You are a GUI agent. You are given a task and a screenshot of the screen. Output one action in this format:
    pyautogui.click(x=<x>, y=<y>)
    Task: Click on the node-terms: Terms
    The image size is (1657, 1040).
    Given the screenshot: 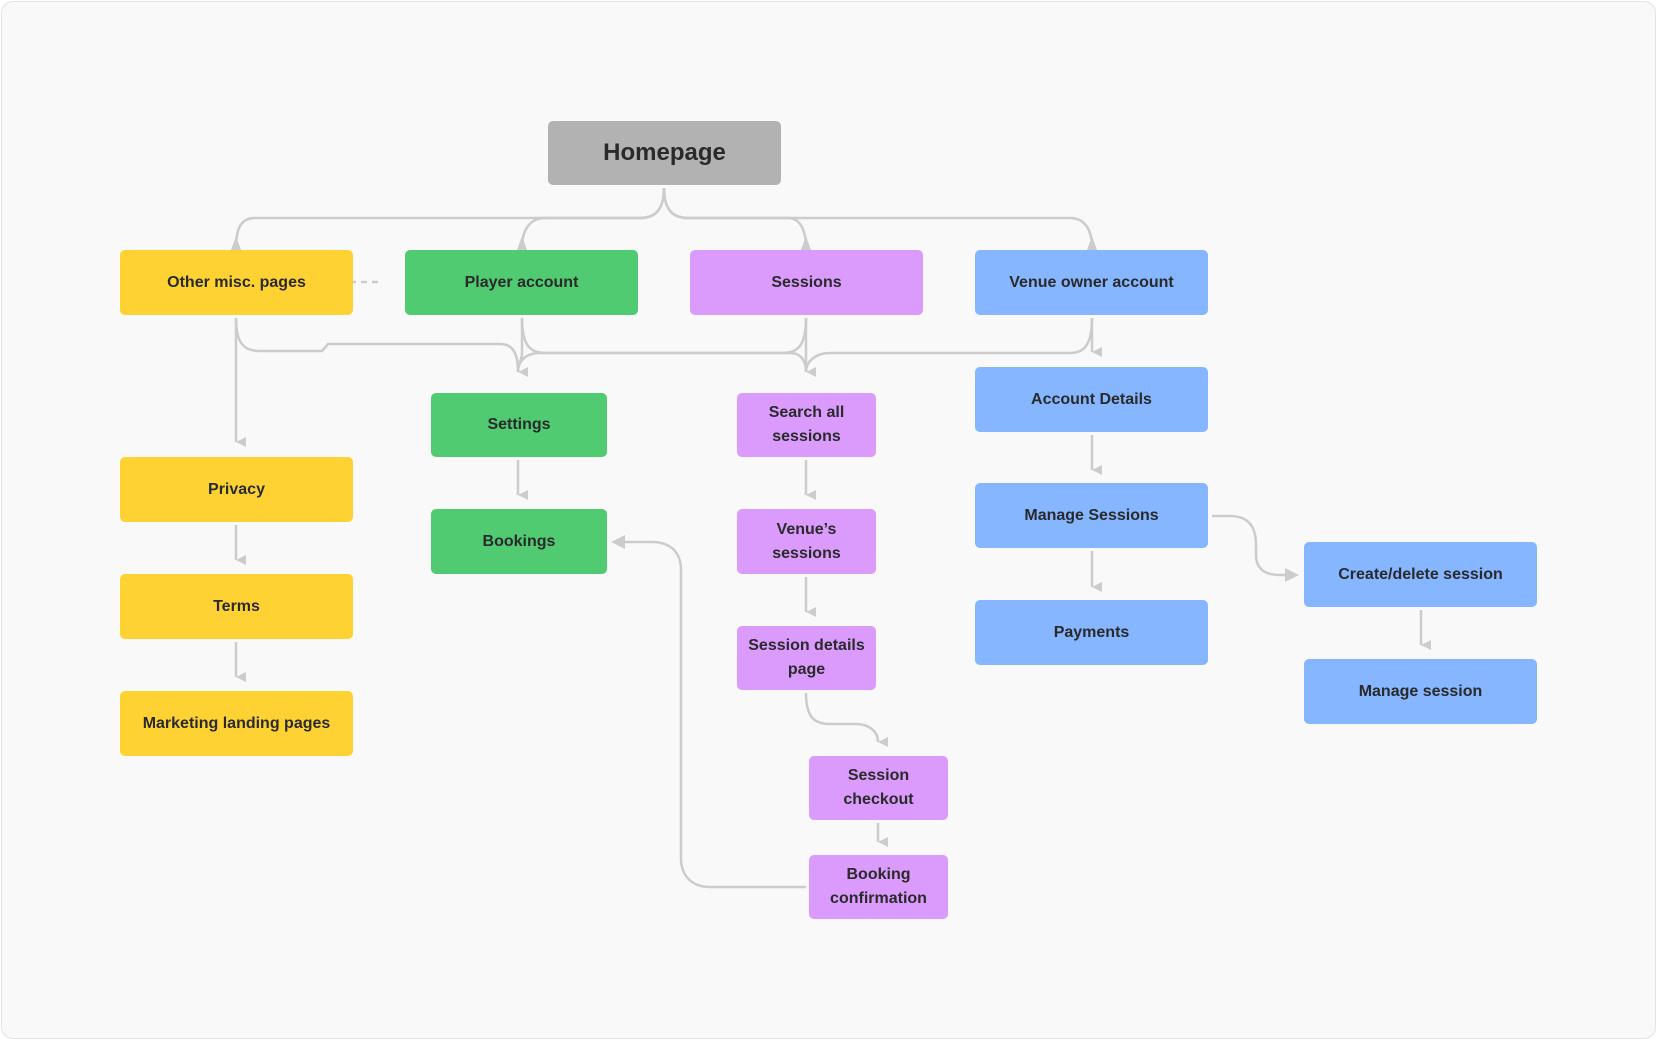 What is the action you would take?
    pyautogui.click(x=236, y=606)
    